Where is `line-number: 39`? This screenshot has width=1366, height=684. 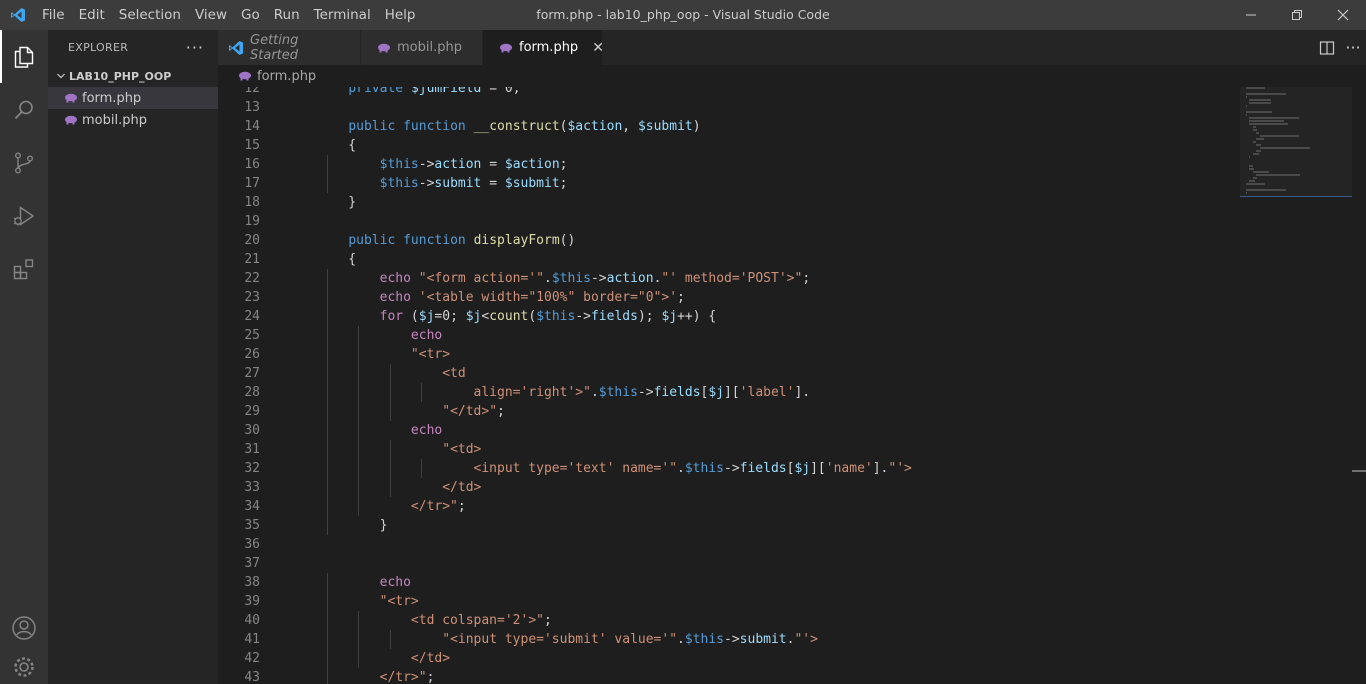
line-number: 39 is located at coordinates (252, 601).